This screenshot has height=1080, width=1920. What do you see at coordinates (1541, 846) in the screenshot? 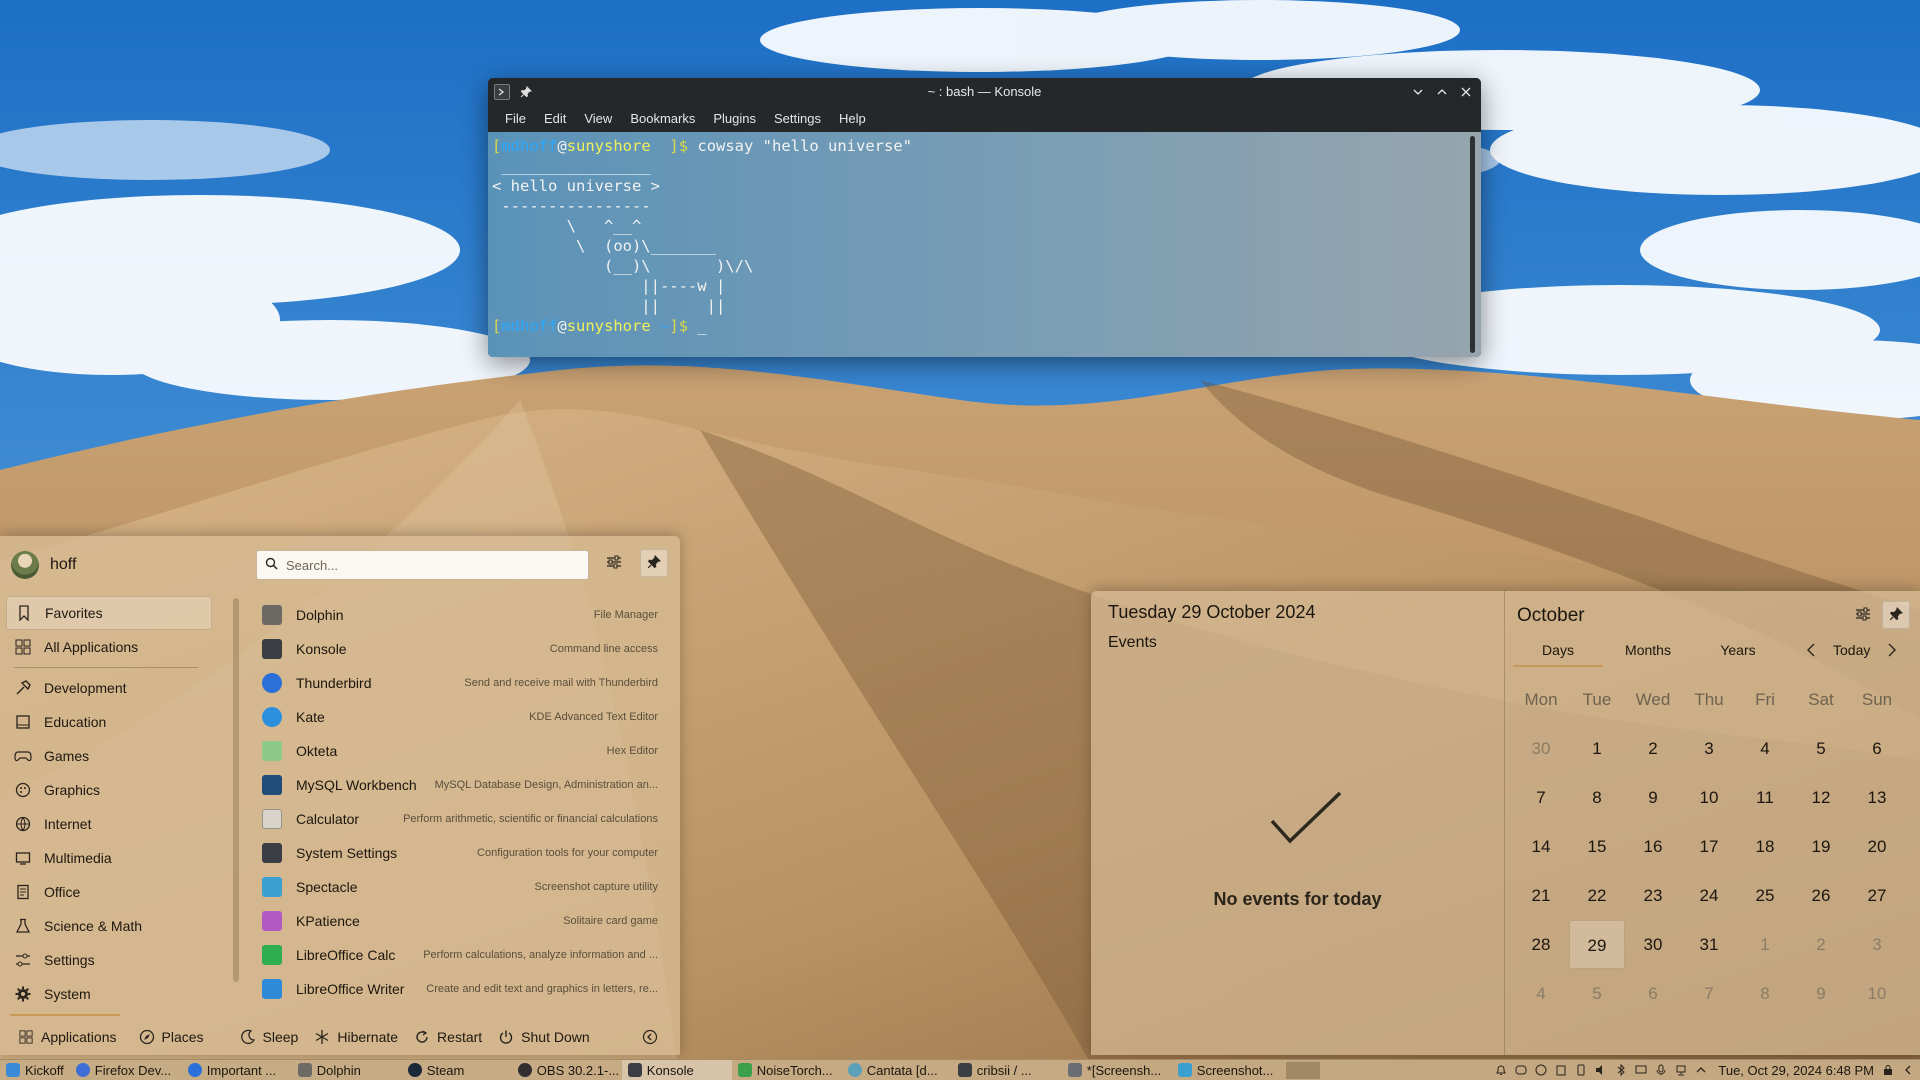
I see `day-cell: 14` at bounding box center [1541, 846].